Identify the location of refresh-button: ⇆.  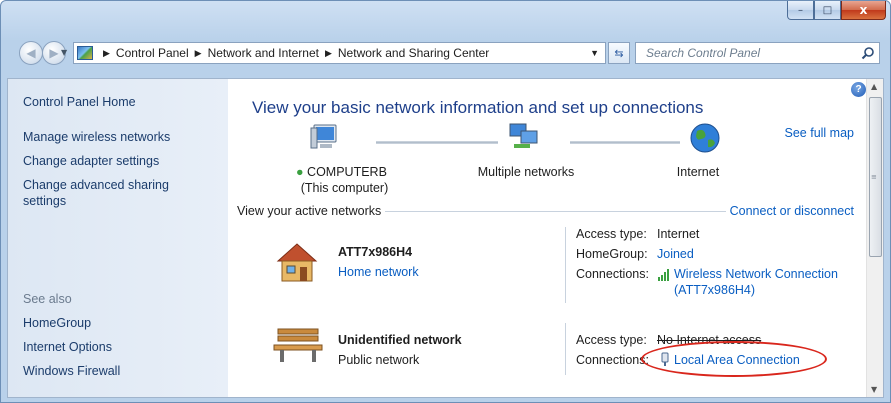
(619, 53).